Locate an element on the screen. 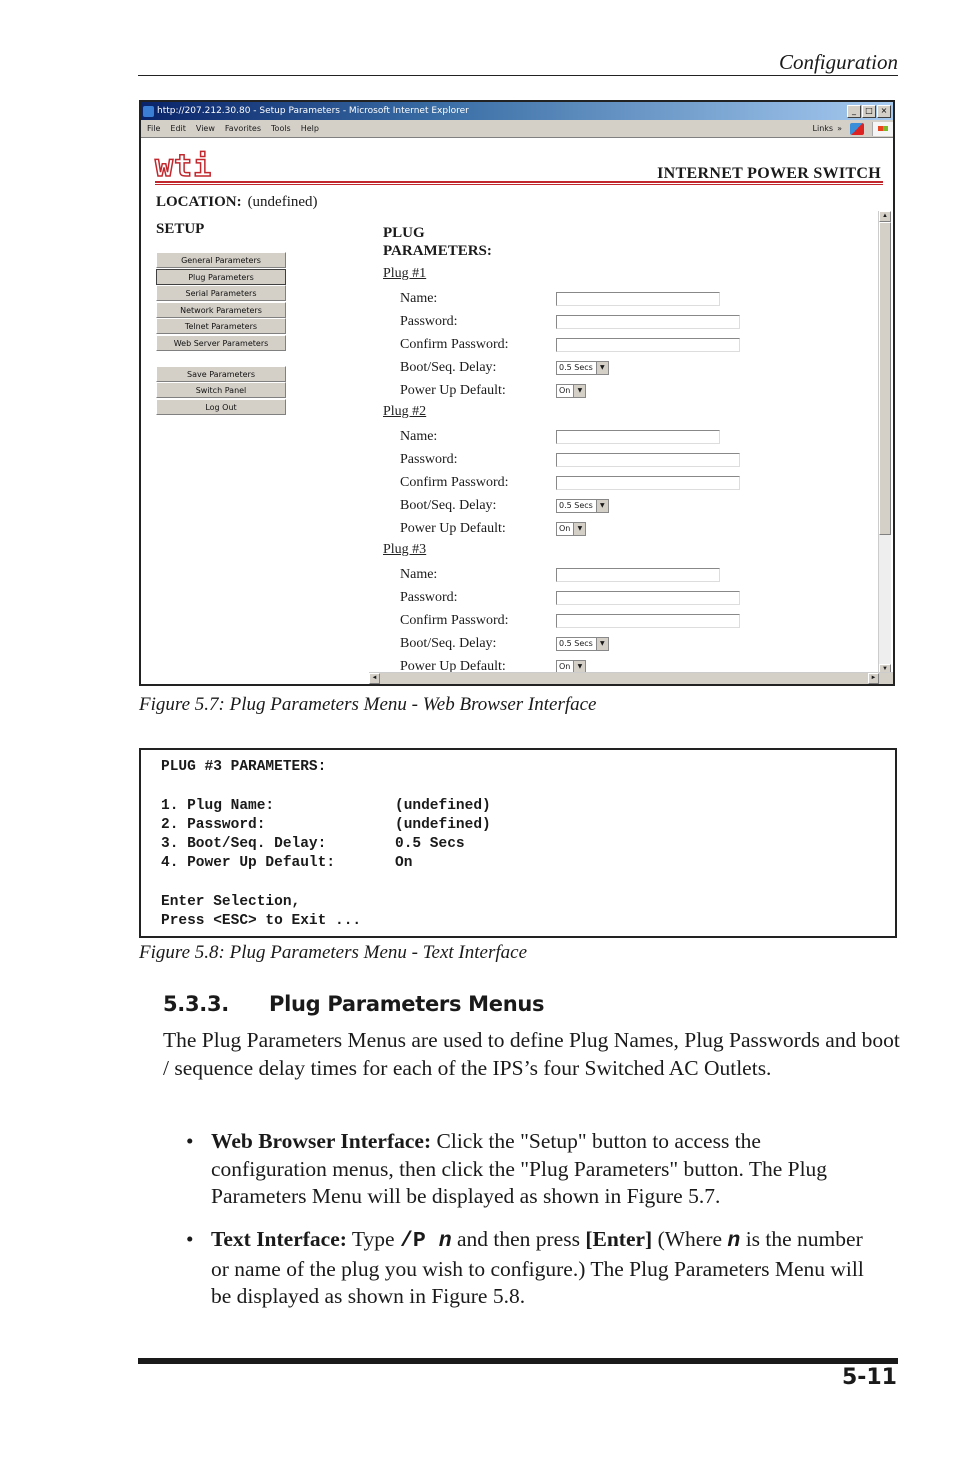 This screenshot has width=954, height=1475. plug-1-confirm-password-input is located at coordinates (648, 344).